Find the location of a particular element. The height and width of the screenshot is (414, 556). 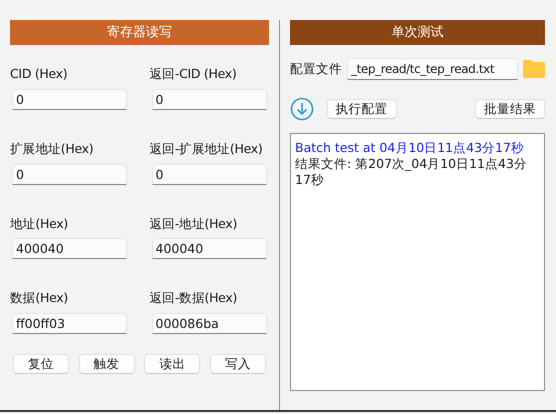

field-label: 配置文件 is located at coordinates (316, 69).